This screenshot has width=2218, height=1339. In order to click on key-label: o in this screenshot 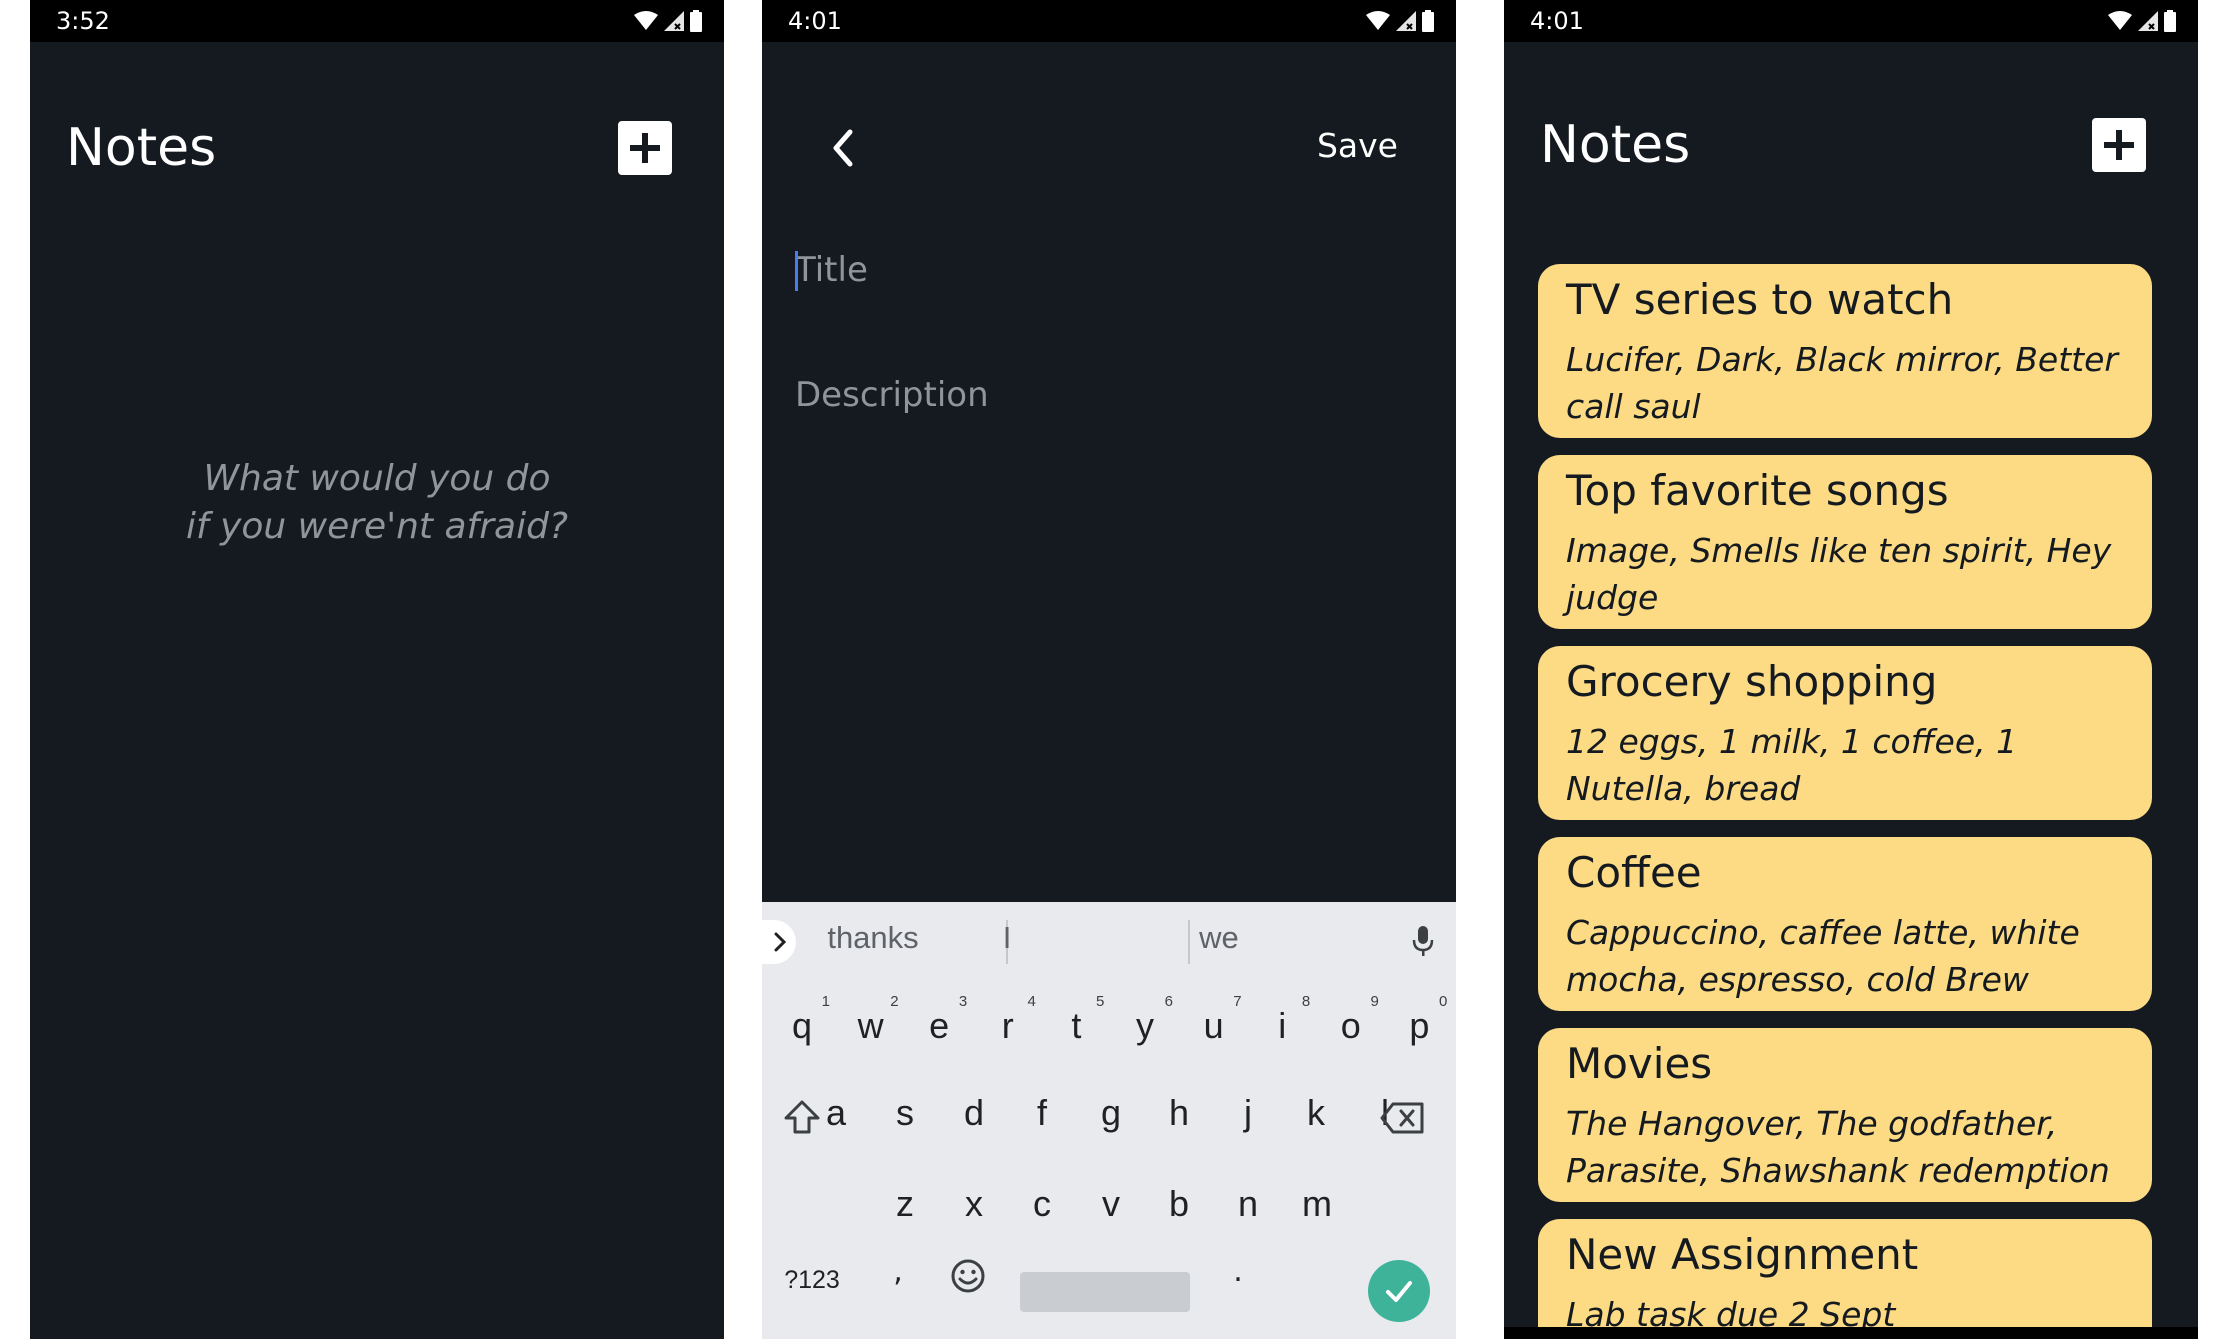, I will do `click(1350, 1025)`.